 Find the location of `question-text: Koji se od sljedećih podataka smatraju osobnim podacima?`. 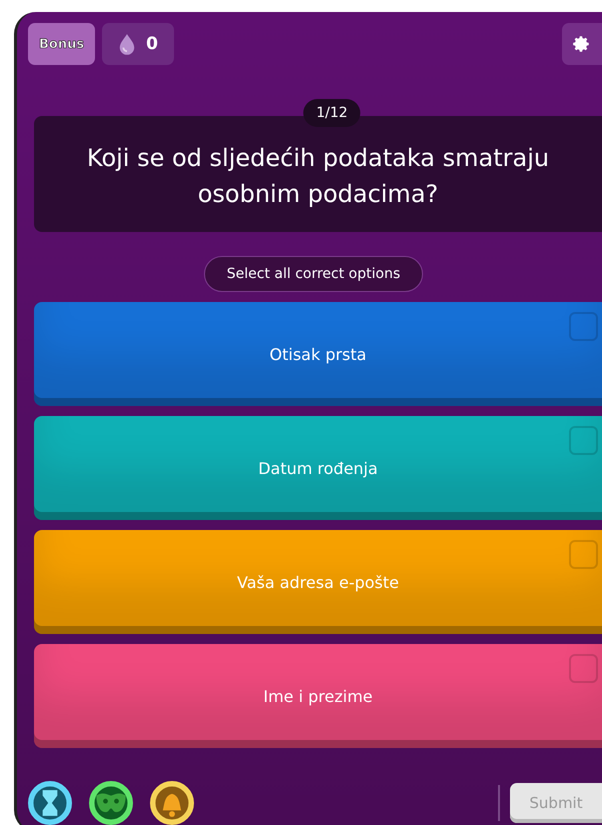

question-text: Koji se od sljedećih podataka smatraju osobnim podacima? is located at coordinates (318, 176).